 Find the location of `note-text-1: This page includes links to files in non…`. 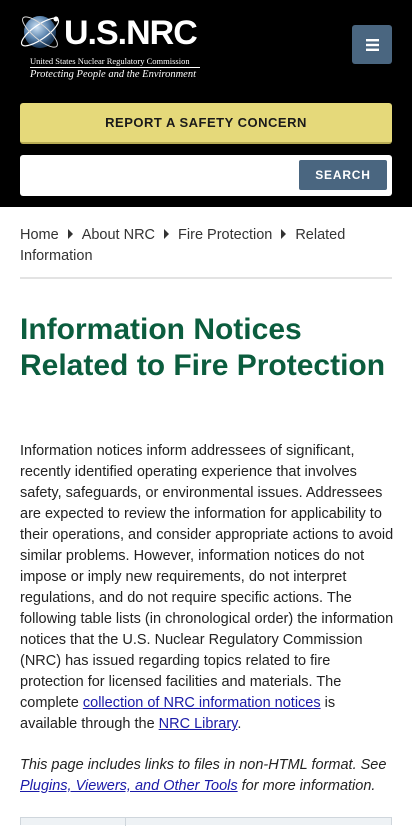

note-text-1: This page includes links to files in non… is located at coordinates (203, 765).